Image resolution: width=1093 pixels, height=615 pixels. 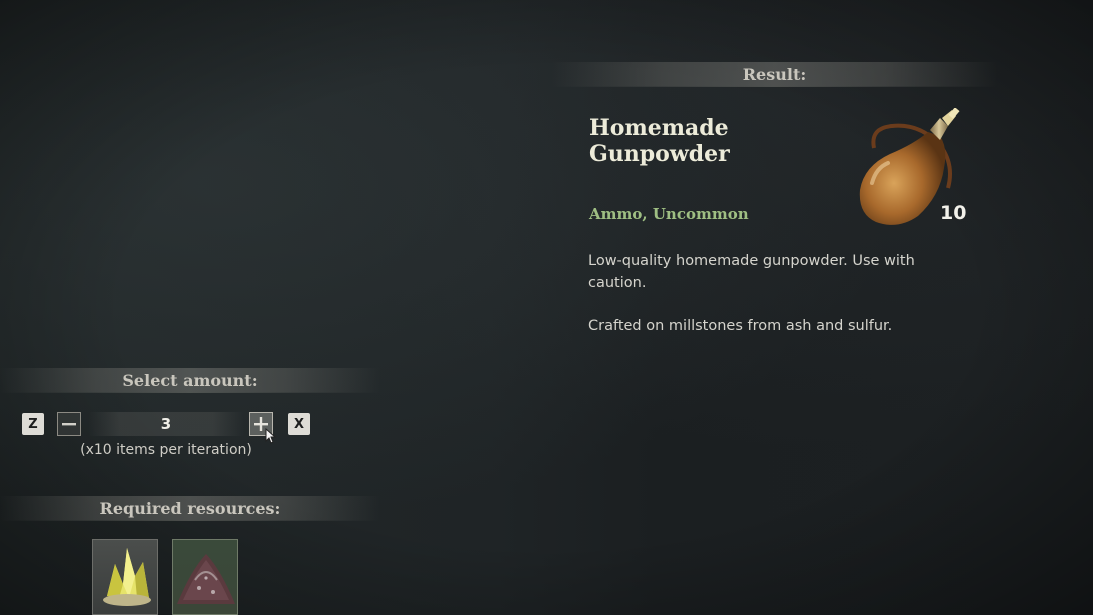 What do you see at coordinates (669, 214) in the screenshot?
I see `item-category: Ammo, Uncommon` at bounding box center [669, 214].